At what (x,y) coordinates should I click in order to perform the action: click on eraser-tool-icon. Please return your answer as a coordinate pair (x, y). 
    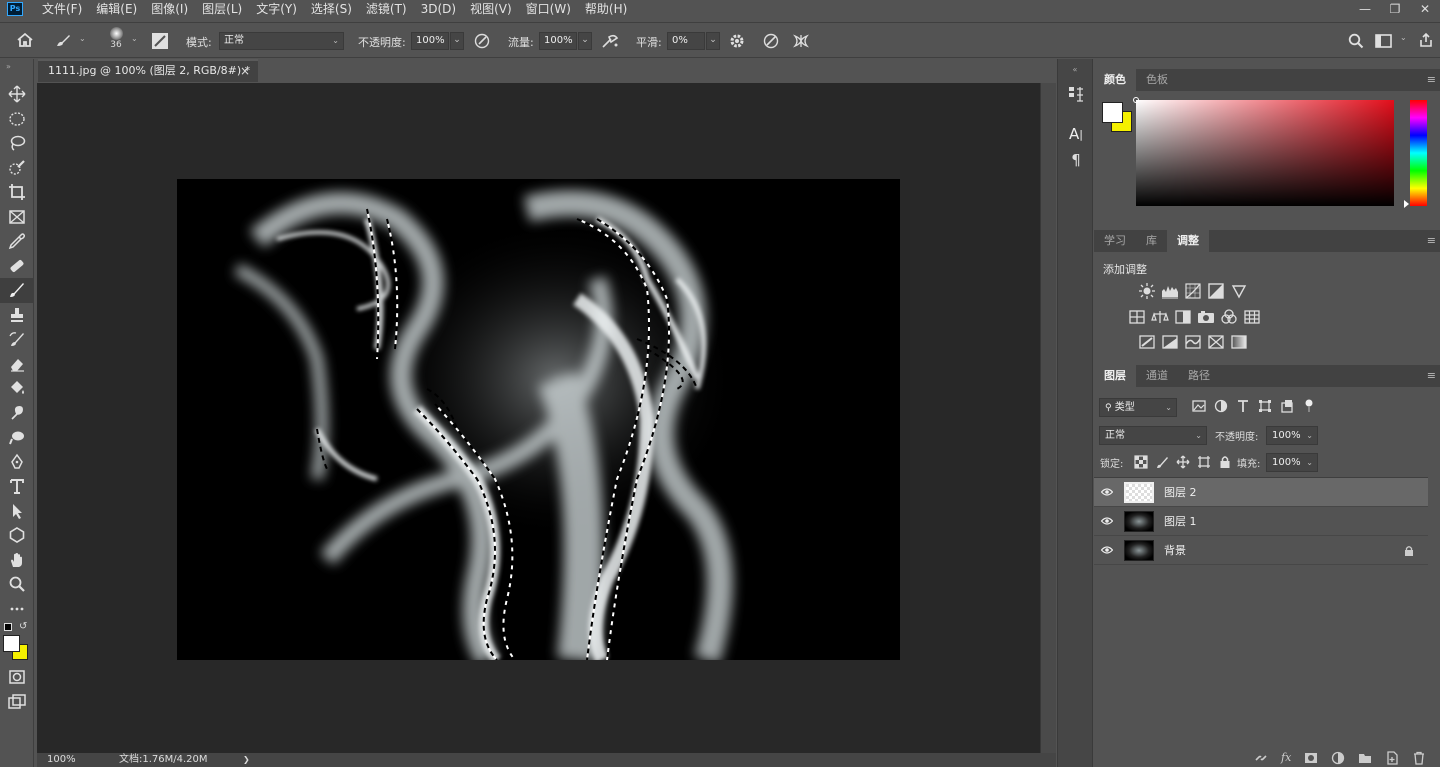
    Looking at the image, I should click on (17, 364).